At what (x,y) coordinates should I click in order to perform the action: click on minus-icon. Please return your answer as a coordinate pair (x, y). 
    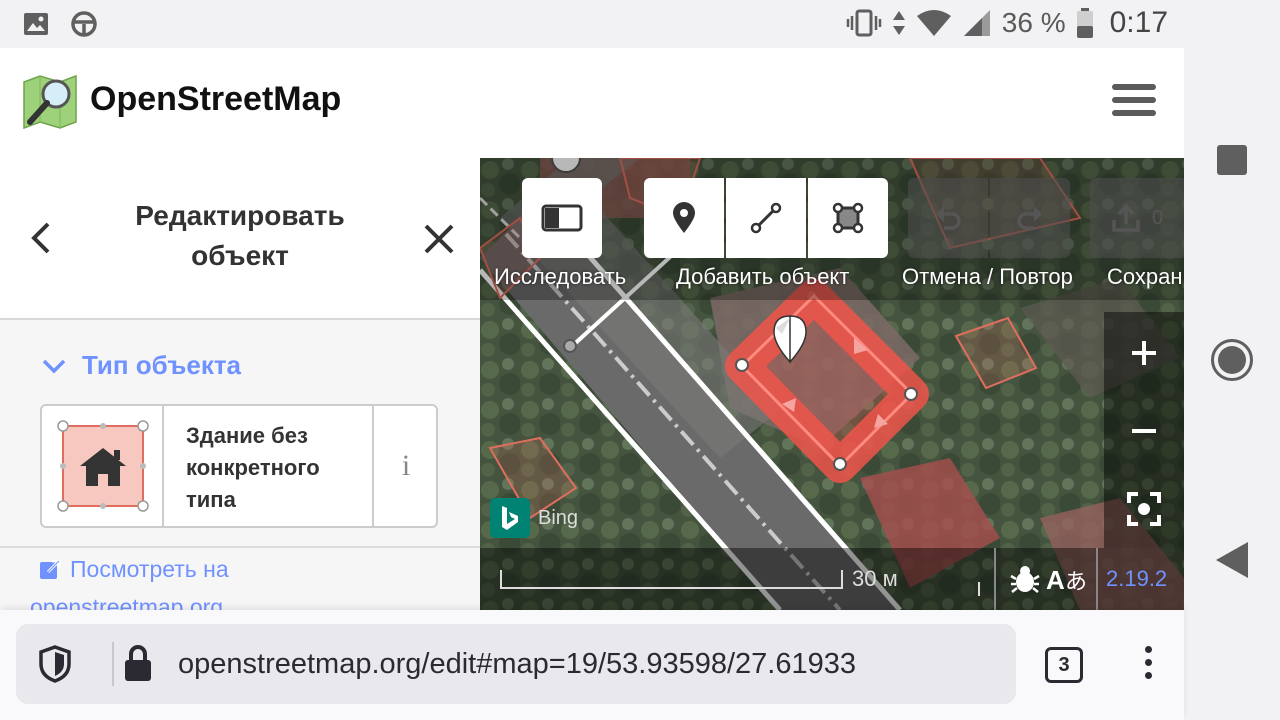
    Looking at the image, I should click on (1144, 431).